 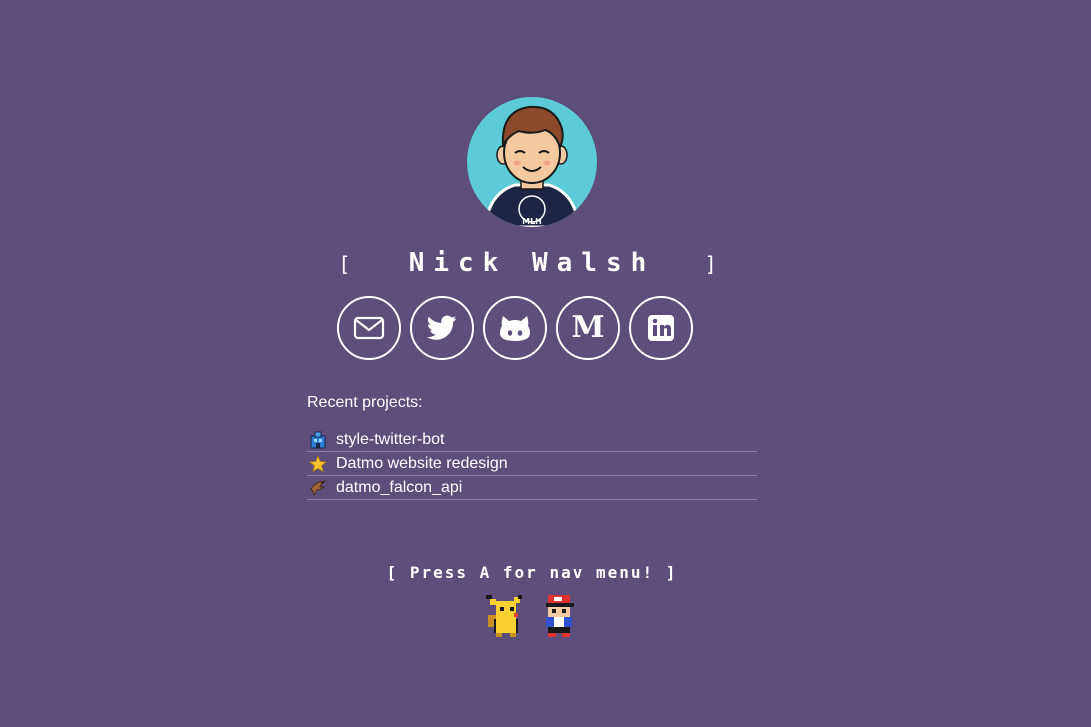 I want to click on falcon-icon, so click(x=318, y=488).